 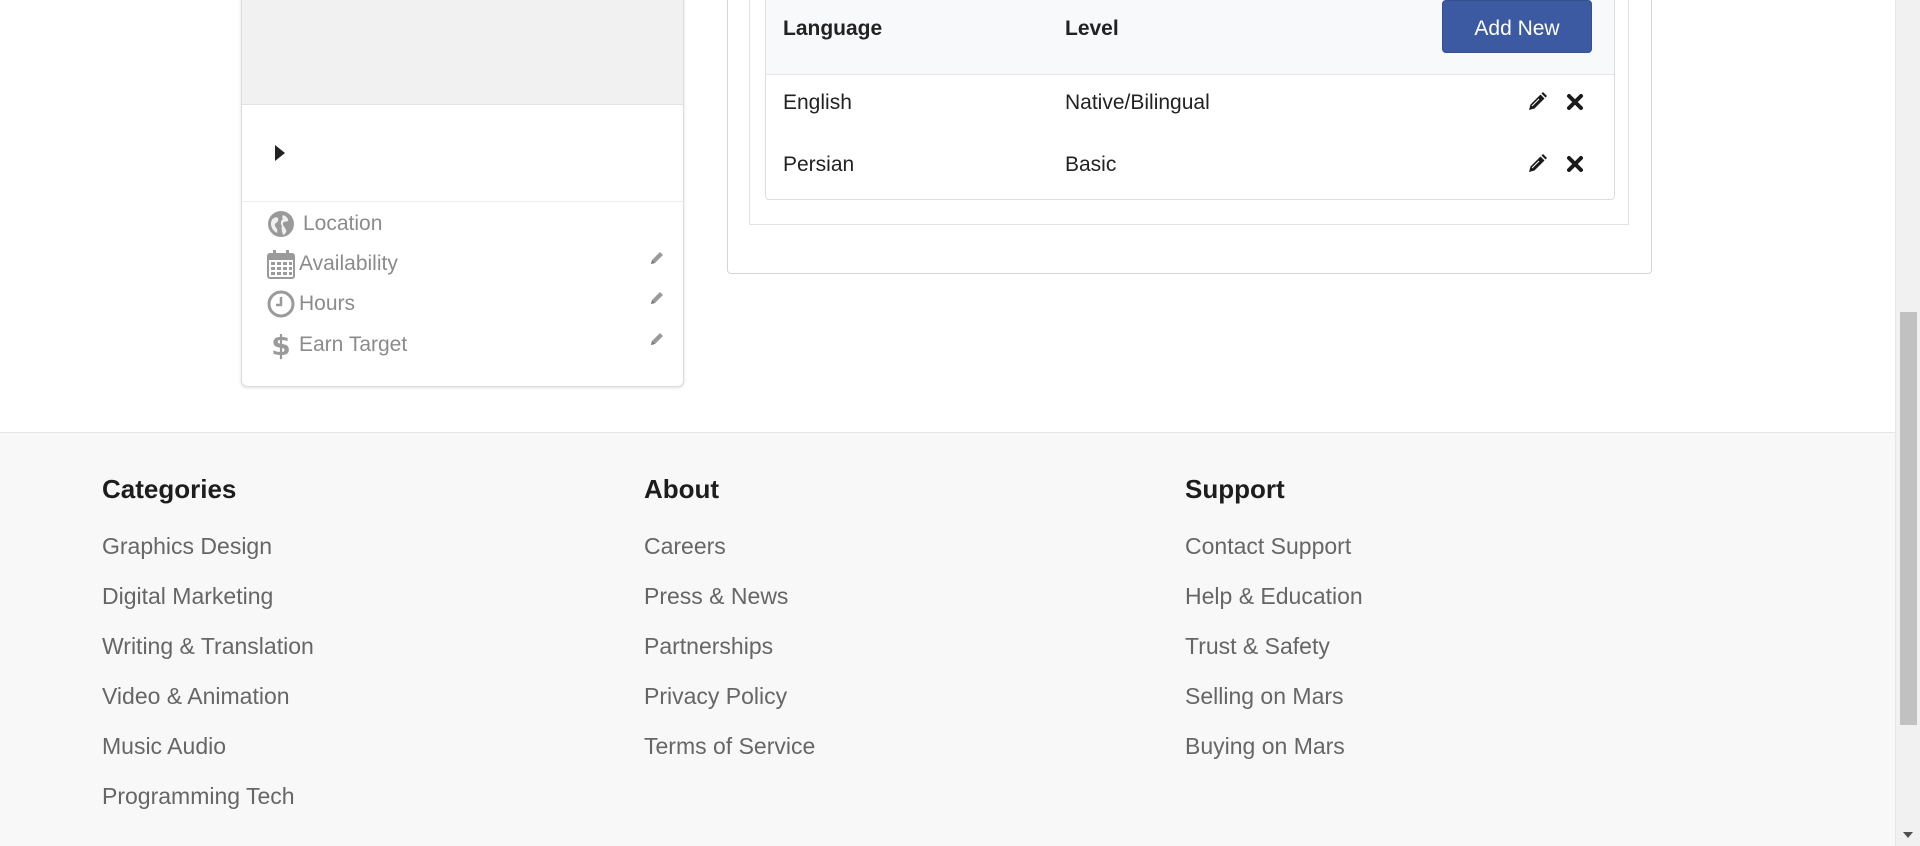 What do you see at coordinates (1190, 37) in the screenshot?
I see `languages-table-header: Language Level Add New` at bounding box center [1190, 37].